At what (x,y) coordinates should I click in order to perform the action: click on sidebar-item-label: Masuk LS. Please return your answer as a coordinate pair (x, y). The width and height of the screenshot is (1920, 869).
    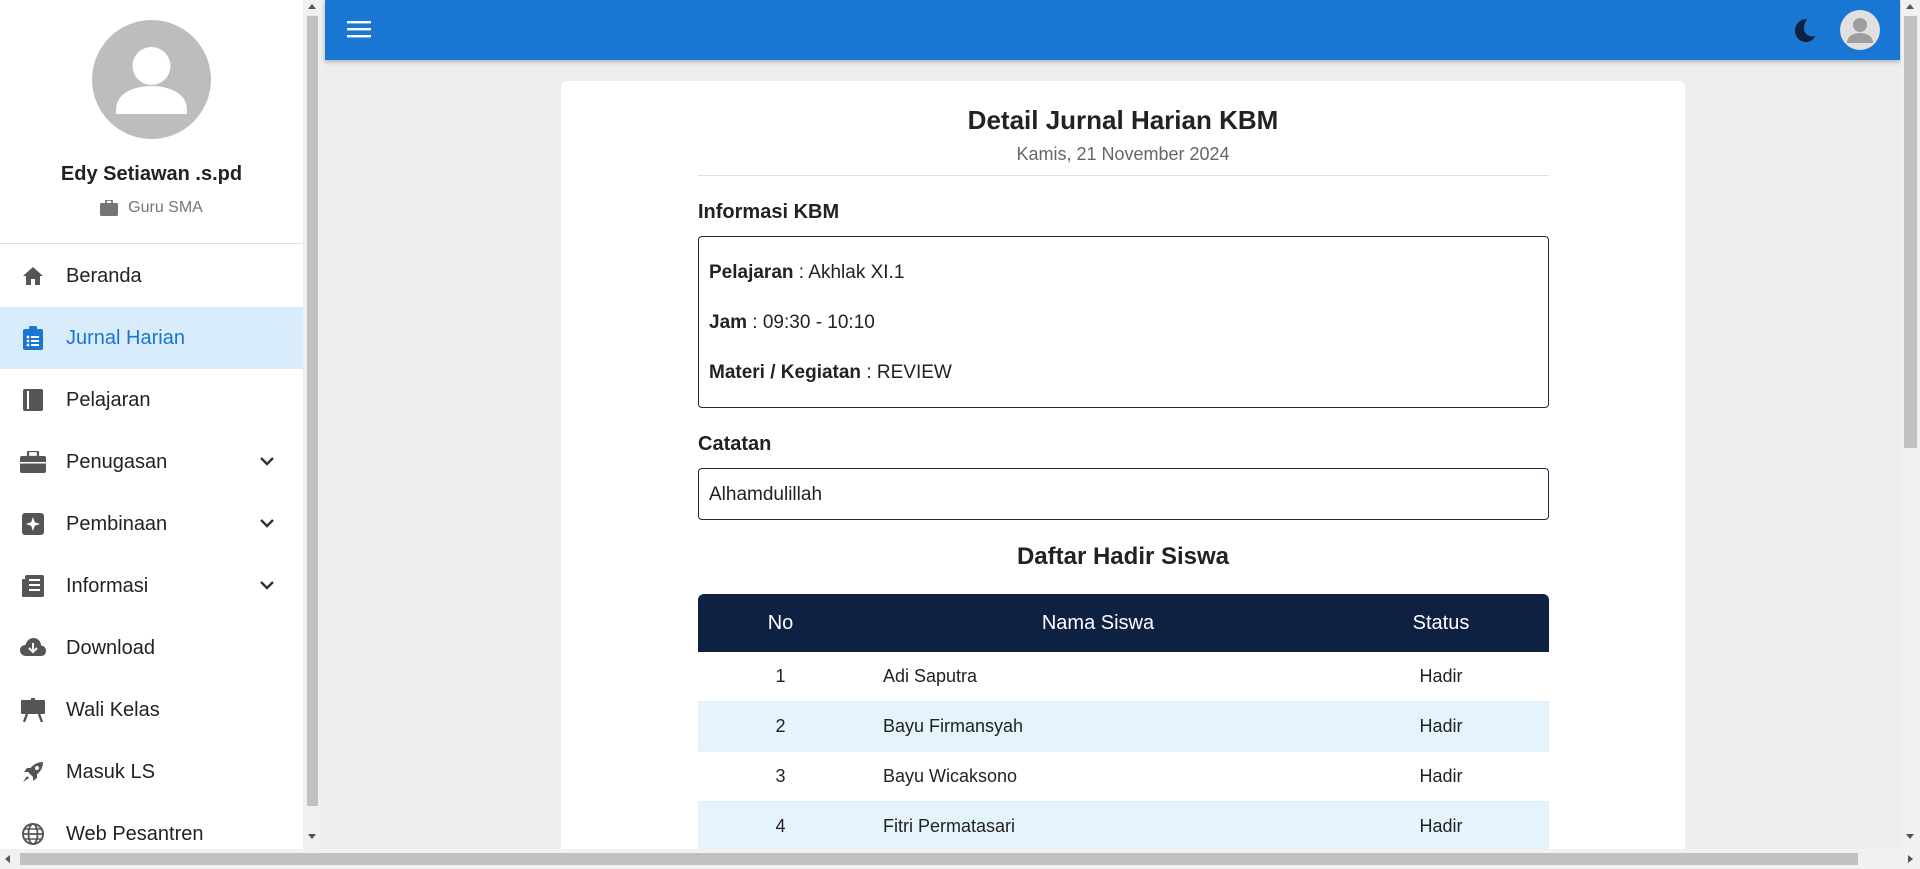
    Looking at the image, I should click on (110, 771).